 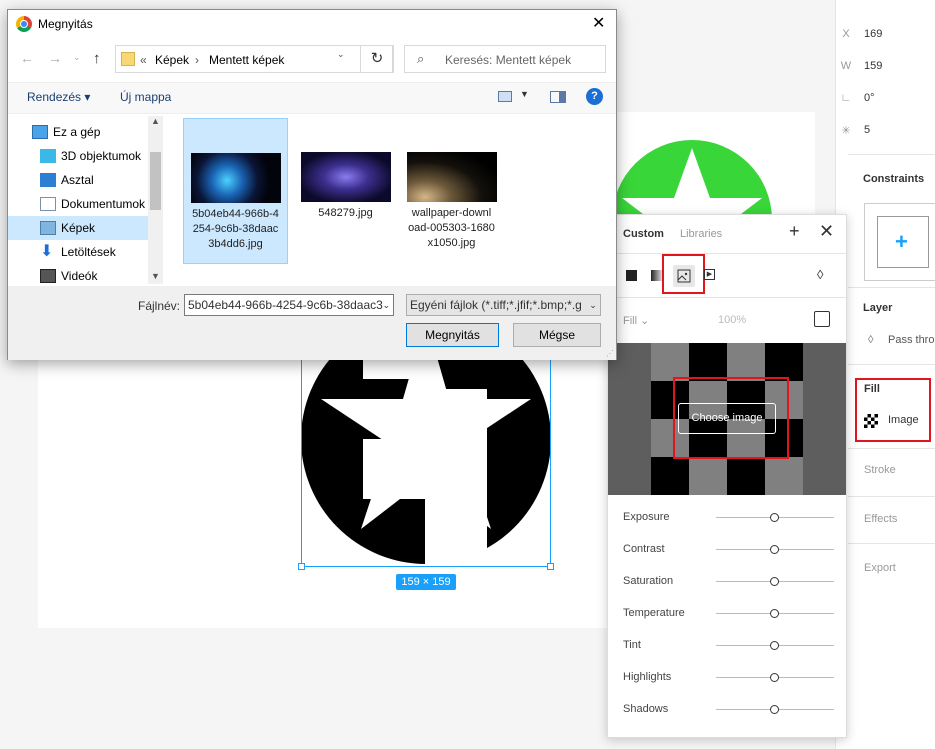 I want to click on rotation-field: ∟ 0°, so click(x=858, y=98).